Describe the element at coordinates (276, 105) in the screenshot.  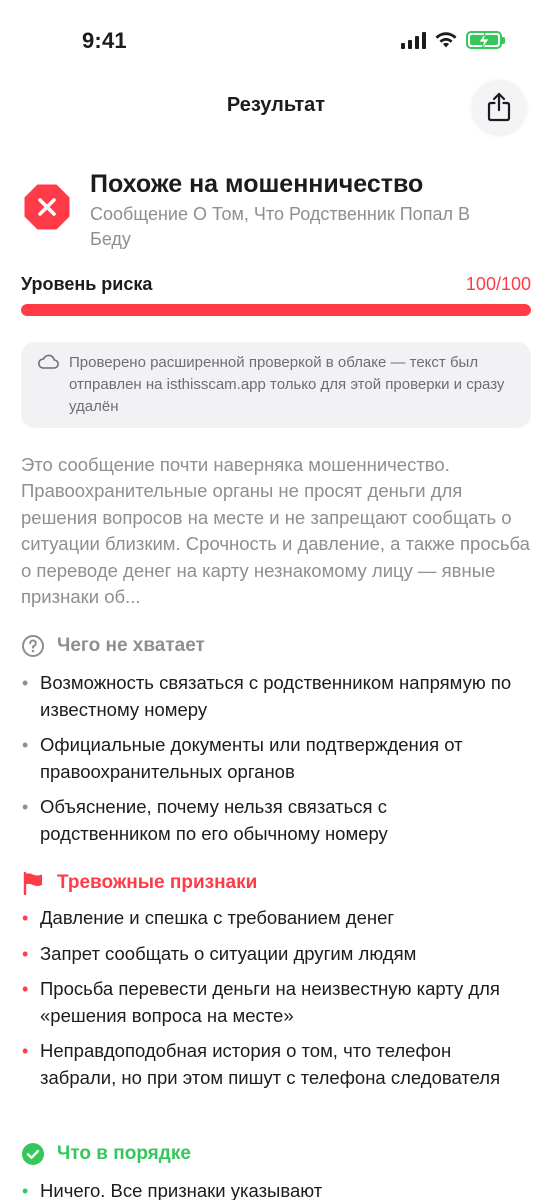
I see `page-title: Результат` at that location.